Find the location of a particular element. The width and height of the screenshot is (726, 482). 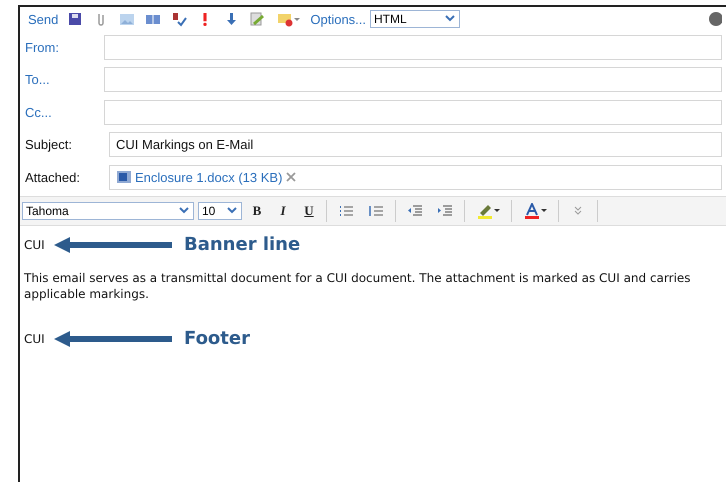

spellcheck-icon is located at coordinates (179, 19).